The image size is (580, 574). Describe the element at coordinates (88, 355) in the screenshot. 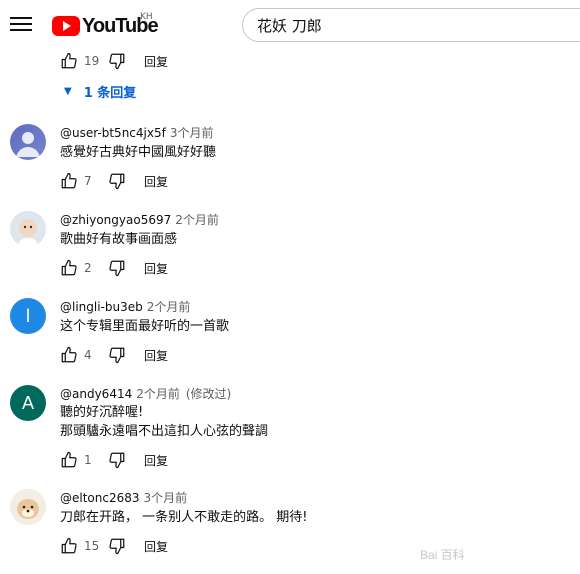

I see `like-count: 4` at that location.